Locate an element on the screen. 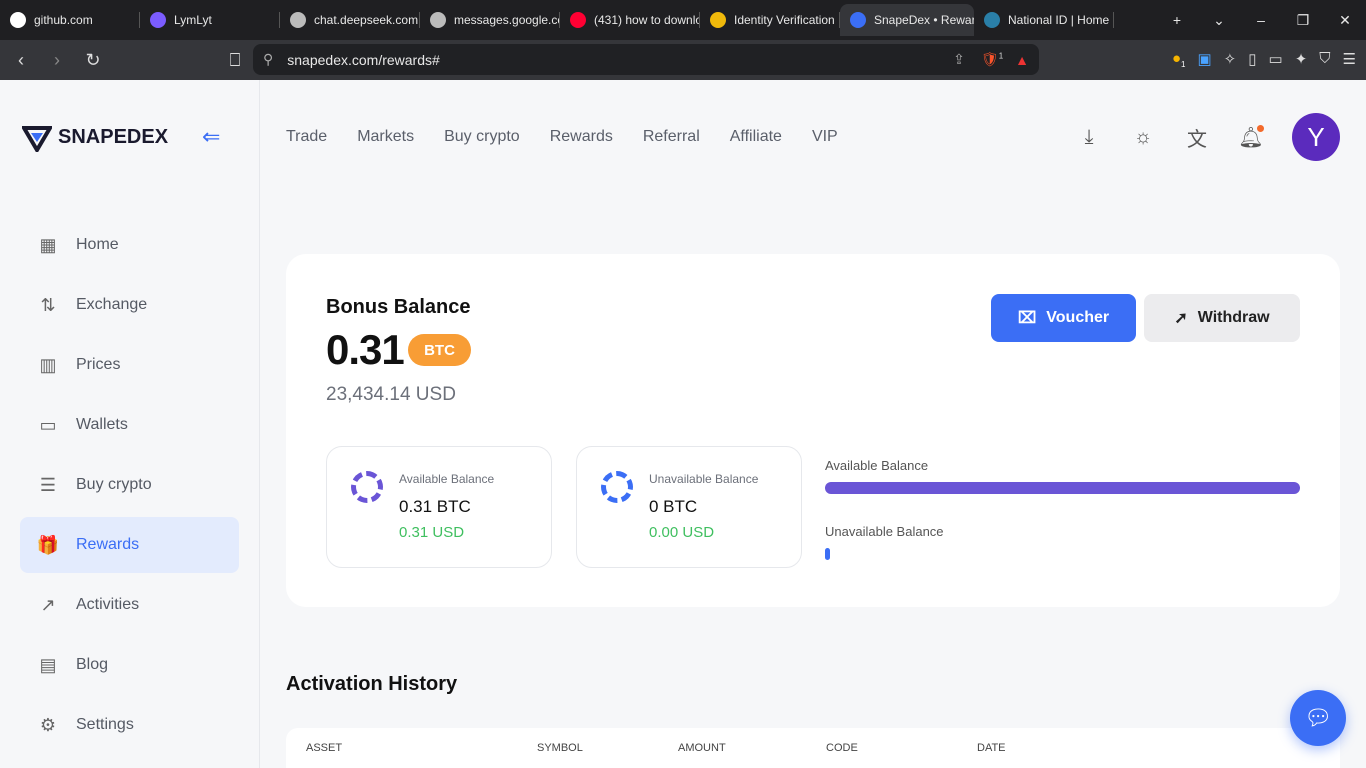 The height and width of the screenshot is (768, 1366). sidebar-item-home: ▦ Home is located at coordinates (129, 245).